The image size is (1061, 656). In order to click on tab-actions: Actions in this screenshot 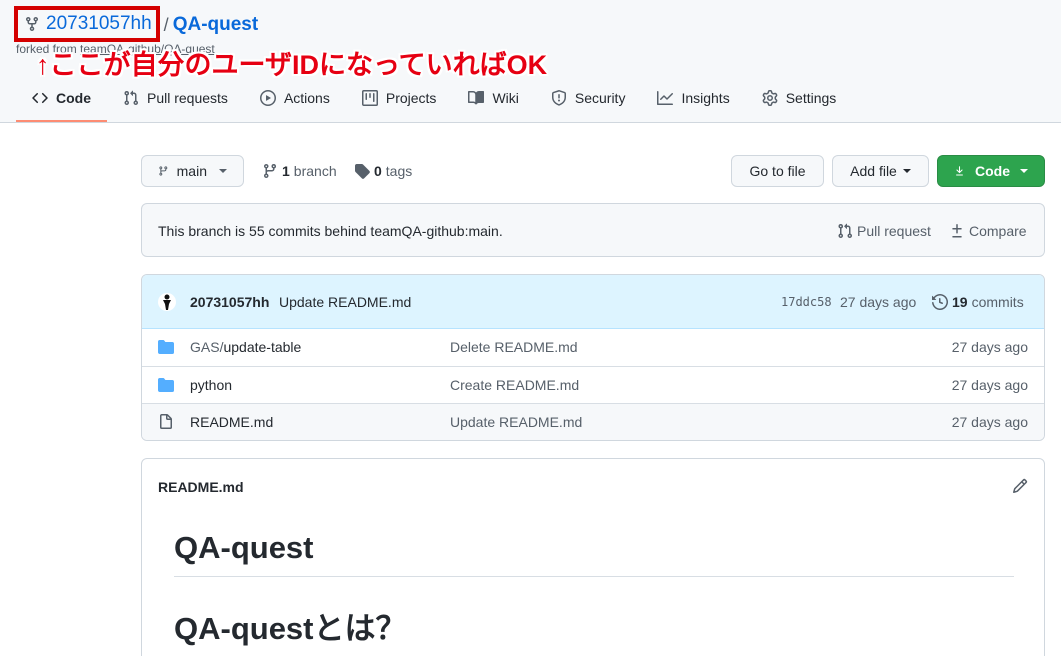, I will do `click(295, 98)`.